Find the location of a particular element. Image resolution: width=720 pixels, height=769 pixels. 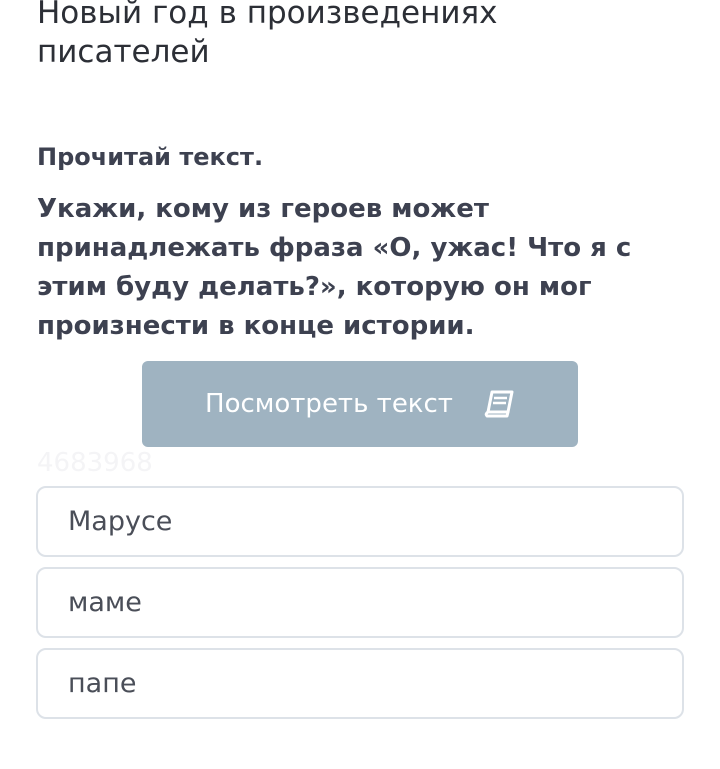

view-text-button: Посмотреть текст is located at coordinates (360, 404).